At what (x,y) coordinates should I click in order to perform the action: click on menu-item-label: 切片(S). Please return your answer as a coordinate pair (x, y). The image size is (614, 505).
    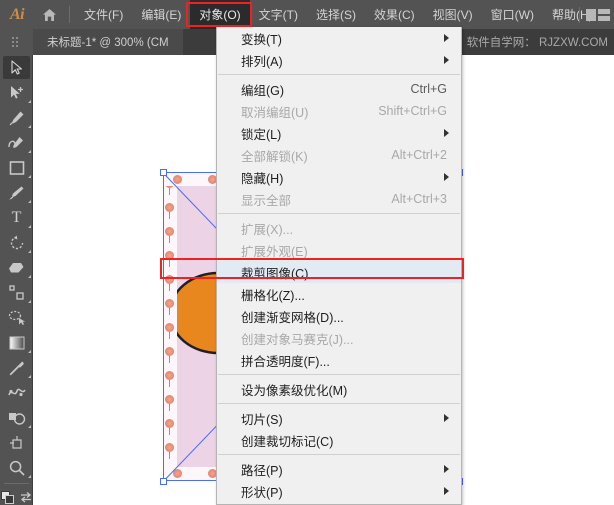
    Looking at the image, I should click on (262, 419).